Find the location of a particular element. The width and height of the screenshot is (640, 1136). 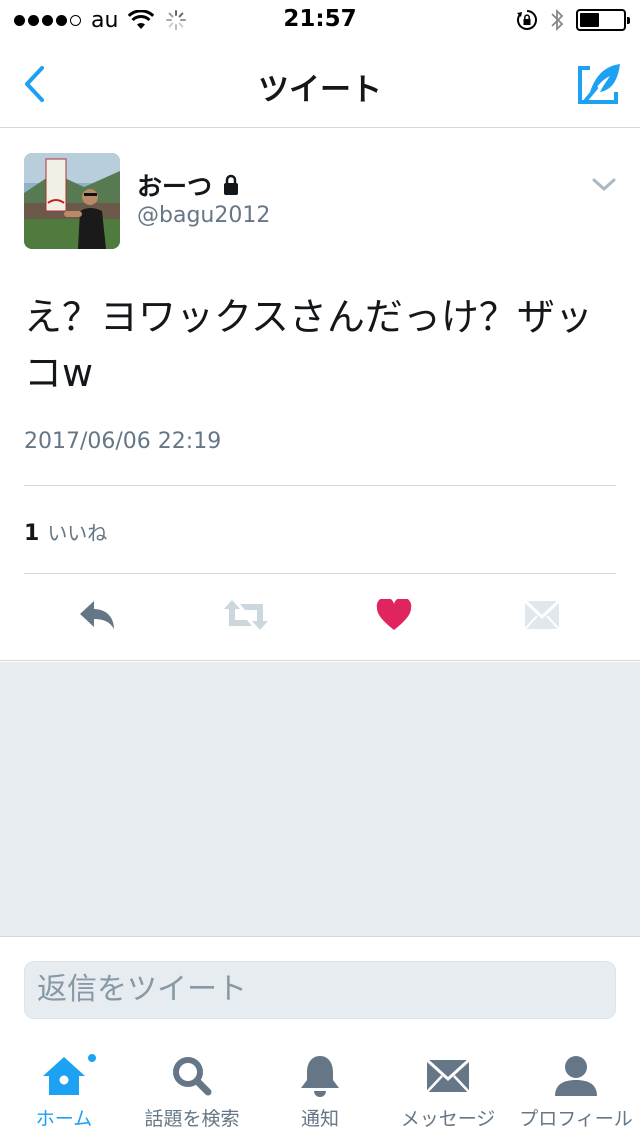

lock-icon is located at coordinates (231, 184).